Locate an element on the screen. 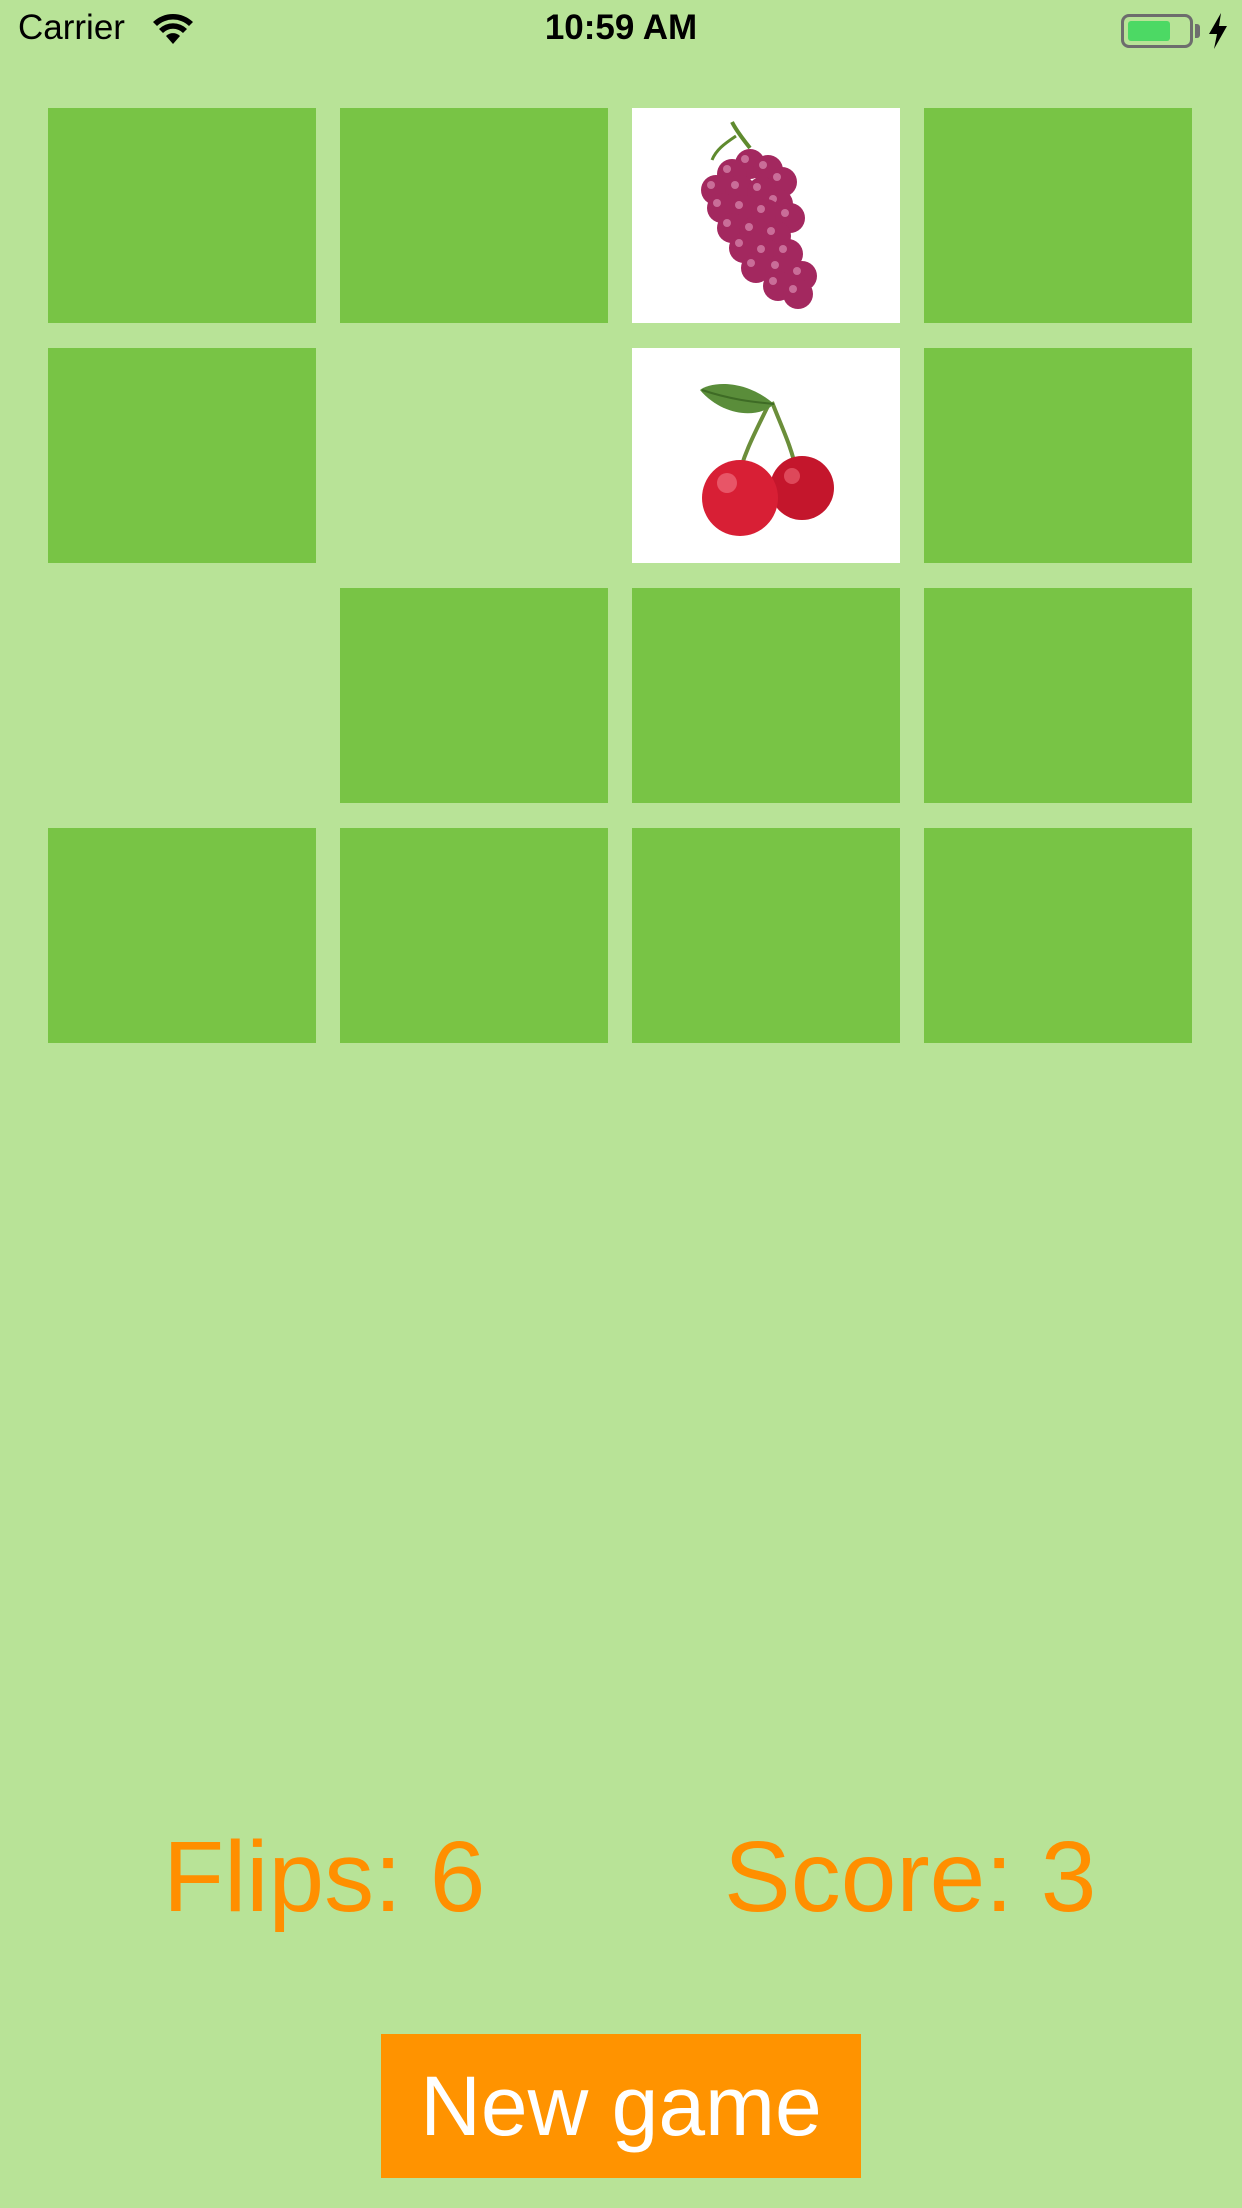 The height and width of the screenshot is (2208, 1242). battery-fill is located at coordinates (1149, 31).